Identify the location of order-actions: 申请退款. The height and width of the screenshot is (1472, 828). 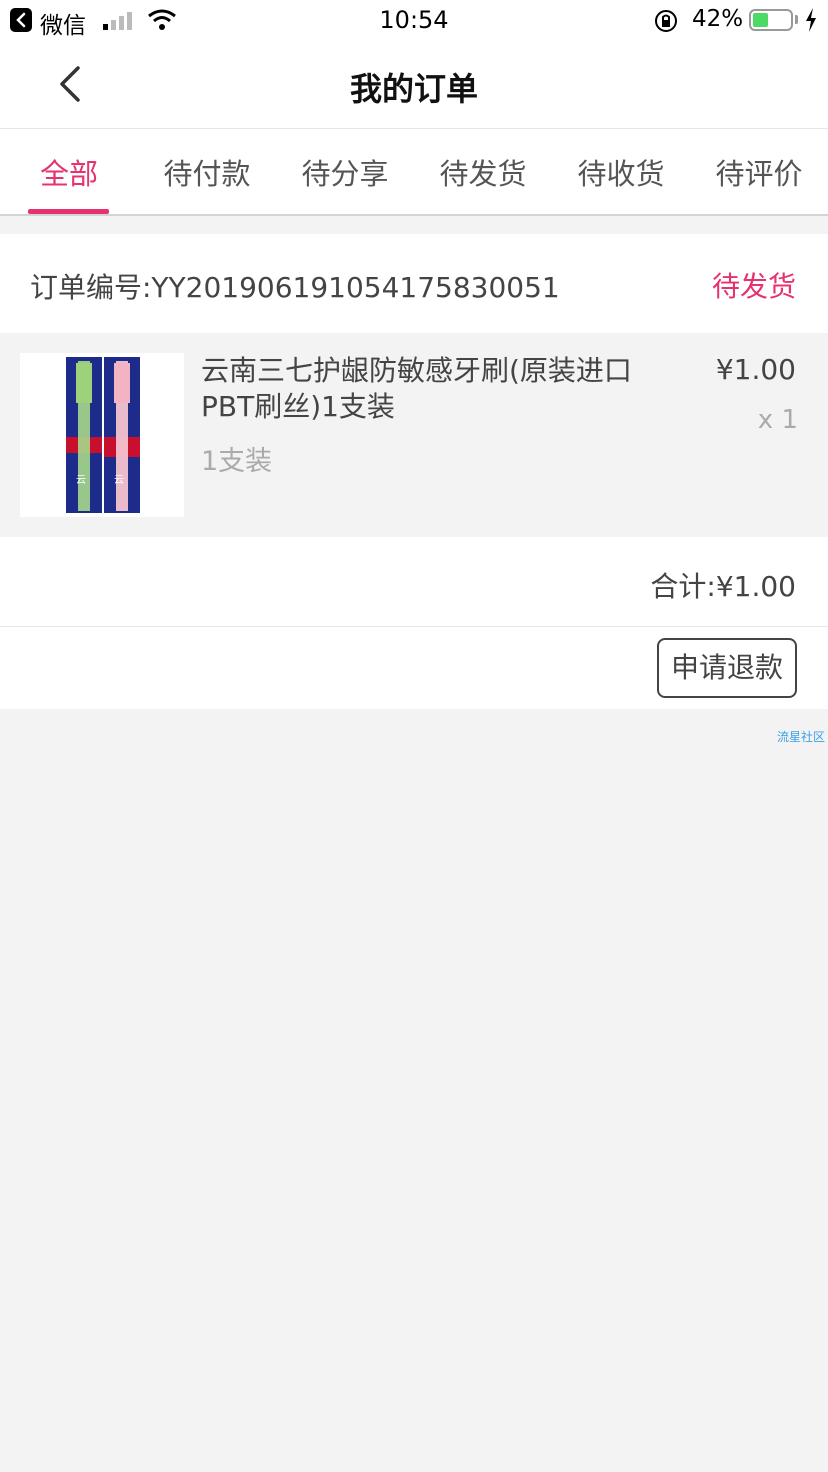
(414, 668).